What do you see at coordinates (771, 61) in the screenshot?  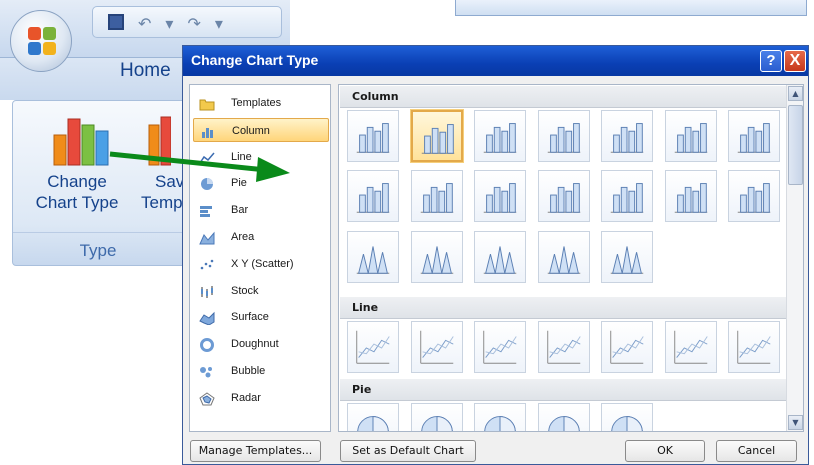 I see `help-button: ?` at bounding box center [771, 61].